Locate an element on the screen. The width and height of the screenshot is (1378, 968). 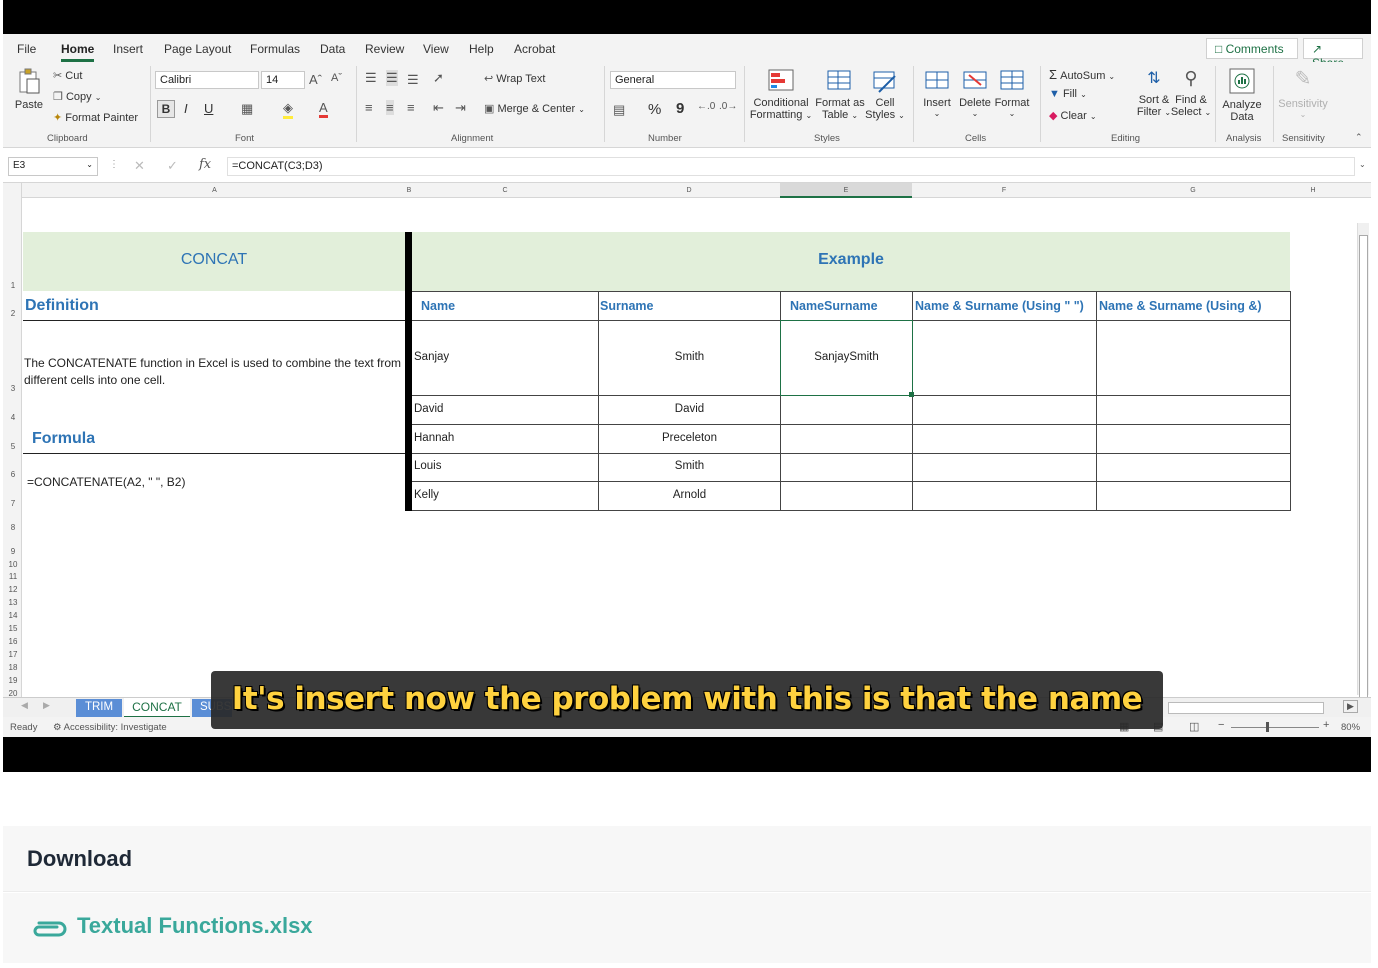
cut-button: ✂ Cut is located at coordinates (67, 75).